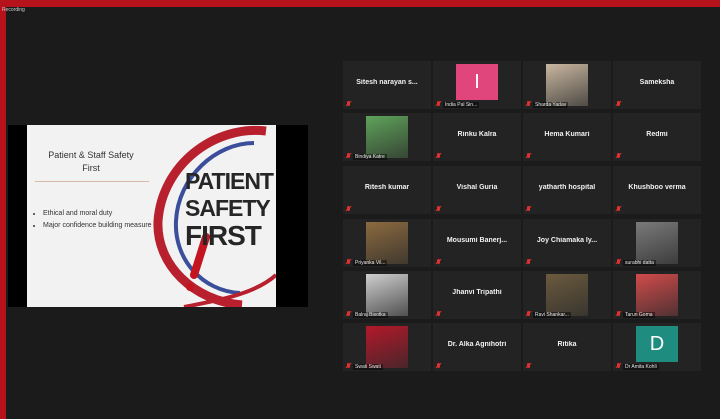 This screenshot has width=720, height=419. Describe the element at coordinates (477, 344) in the screenshot. I see `participant-name: Dr. Alka Agnihotri` at that location.